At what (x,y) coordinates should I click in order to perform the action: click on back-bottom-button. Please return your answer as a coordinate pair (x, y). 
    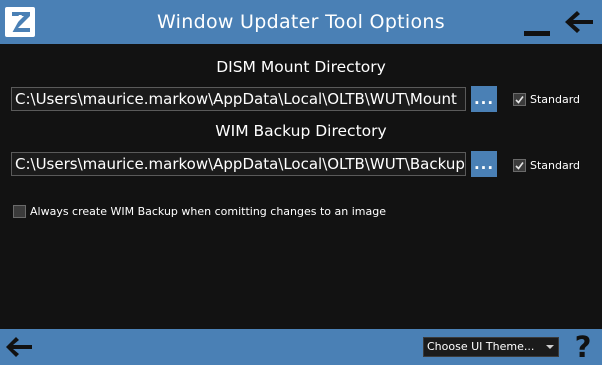
    Looking at the image, I should click on (19, 347).